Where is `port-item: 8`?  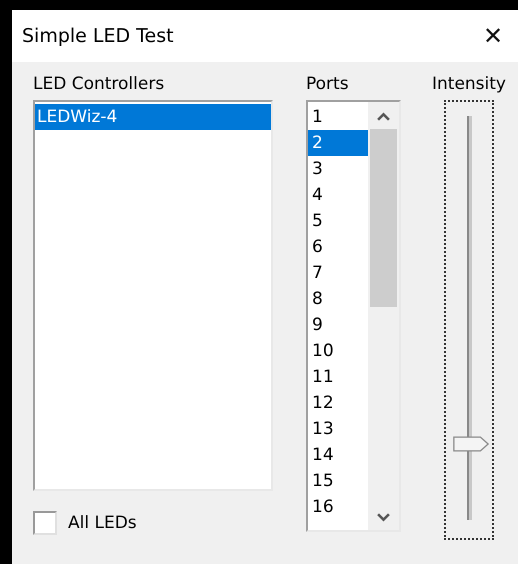 port-item: 8 is located at coordinates (338, 299).